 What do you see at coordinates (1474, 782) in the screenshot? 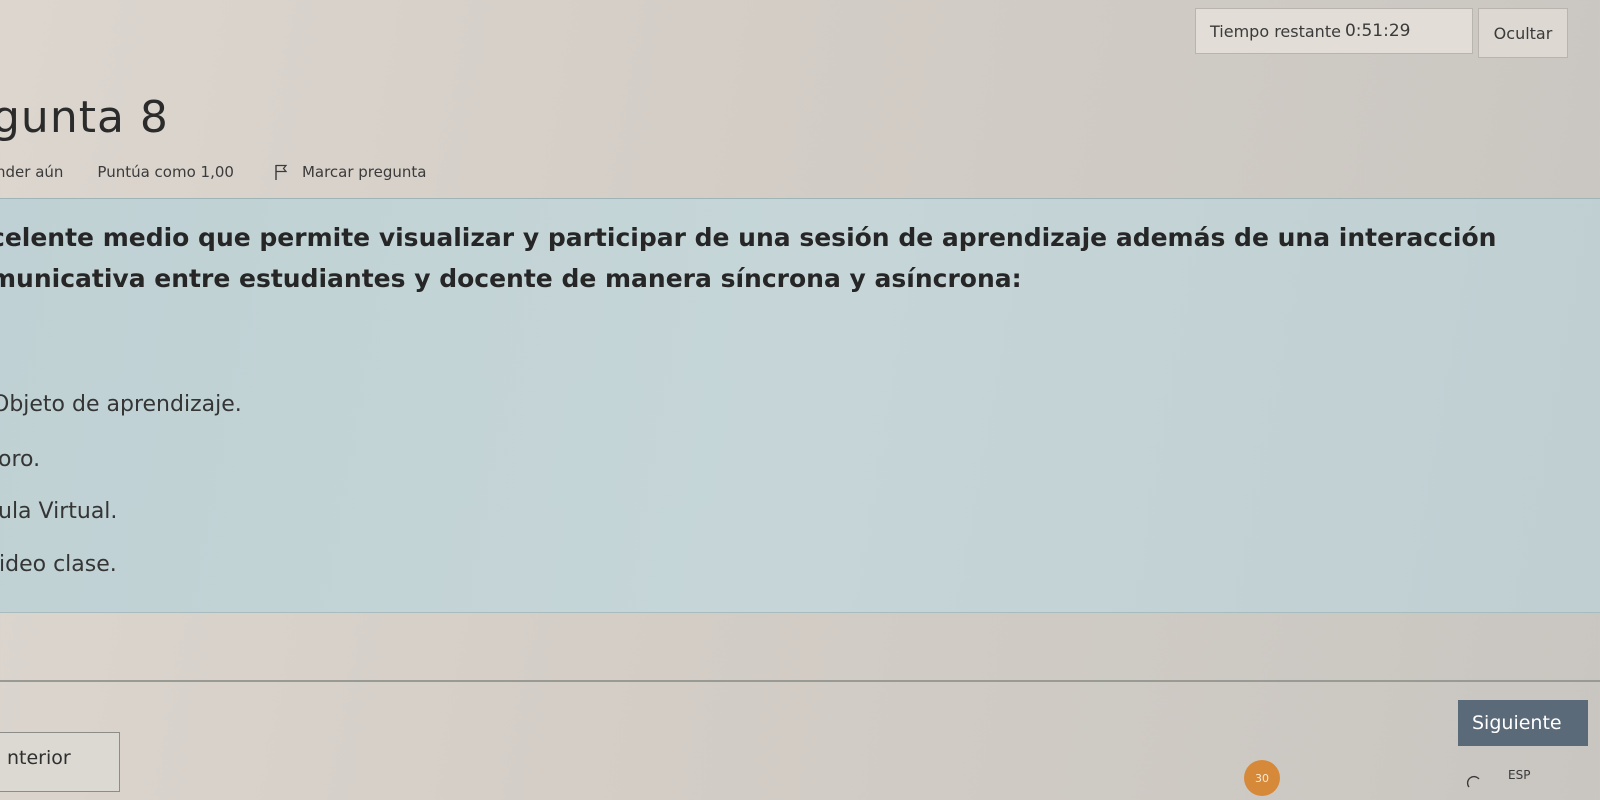
I see `refresh-icon` at bounding box center [1474, 782].